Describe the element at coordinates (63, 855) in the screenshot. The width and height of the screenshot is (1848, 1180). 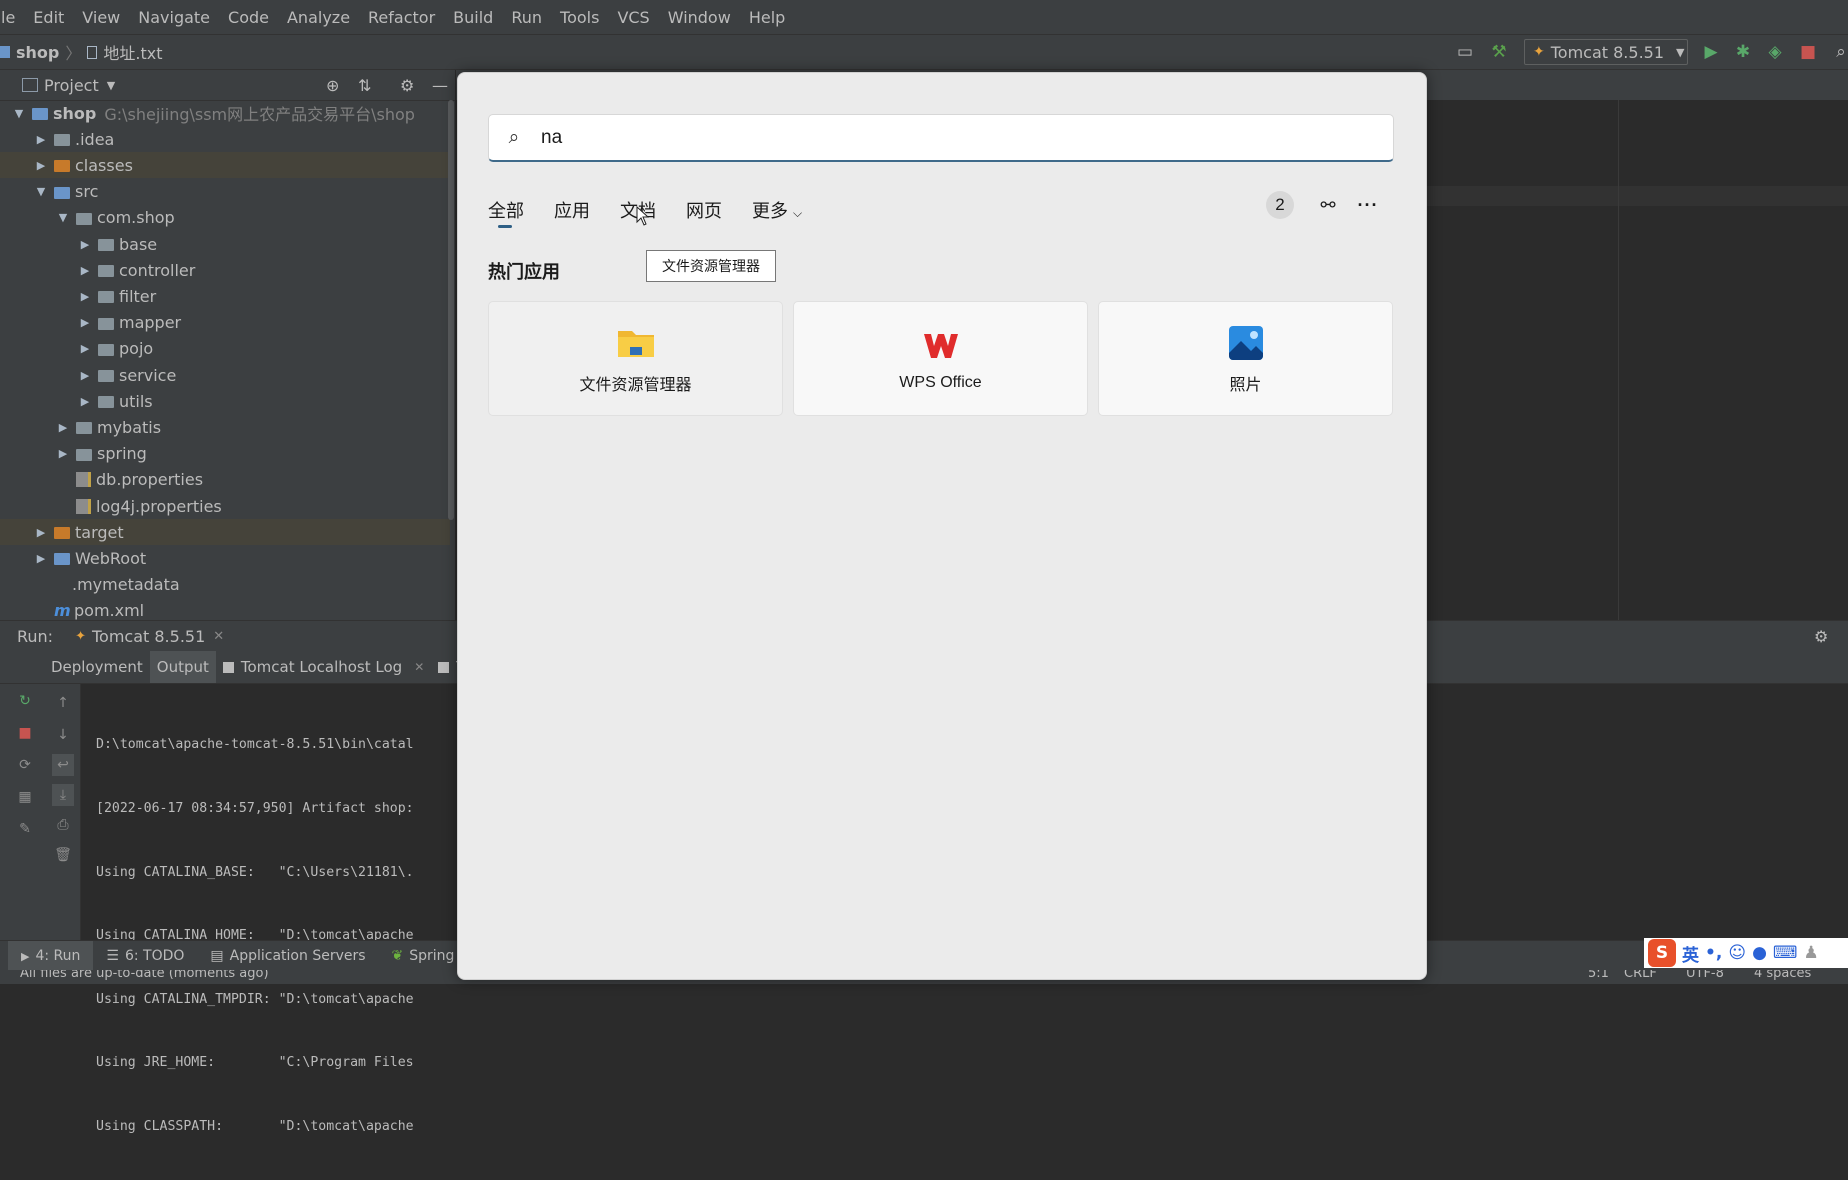
I see `trash-icon: 🗑` at that location.